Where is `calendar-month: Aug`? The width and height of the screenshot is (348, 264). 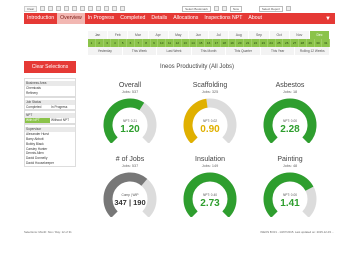 calendar-month: Aug is located at coordinates (239, 35).